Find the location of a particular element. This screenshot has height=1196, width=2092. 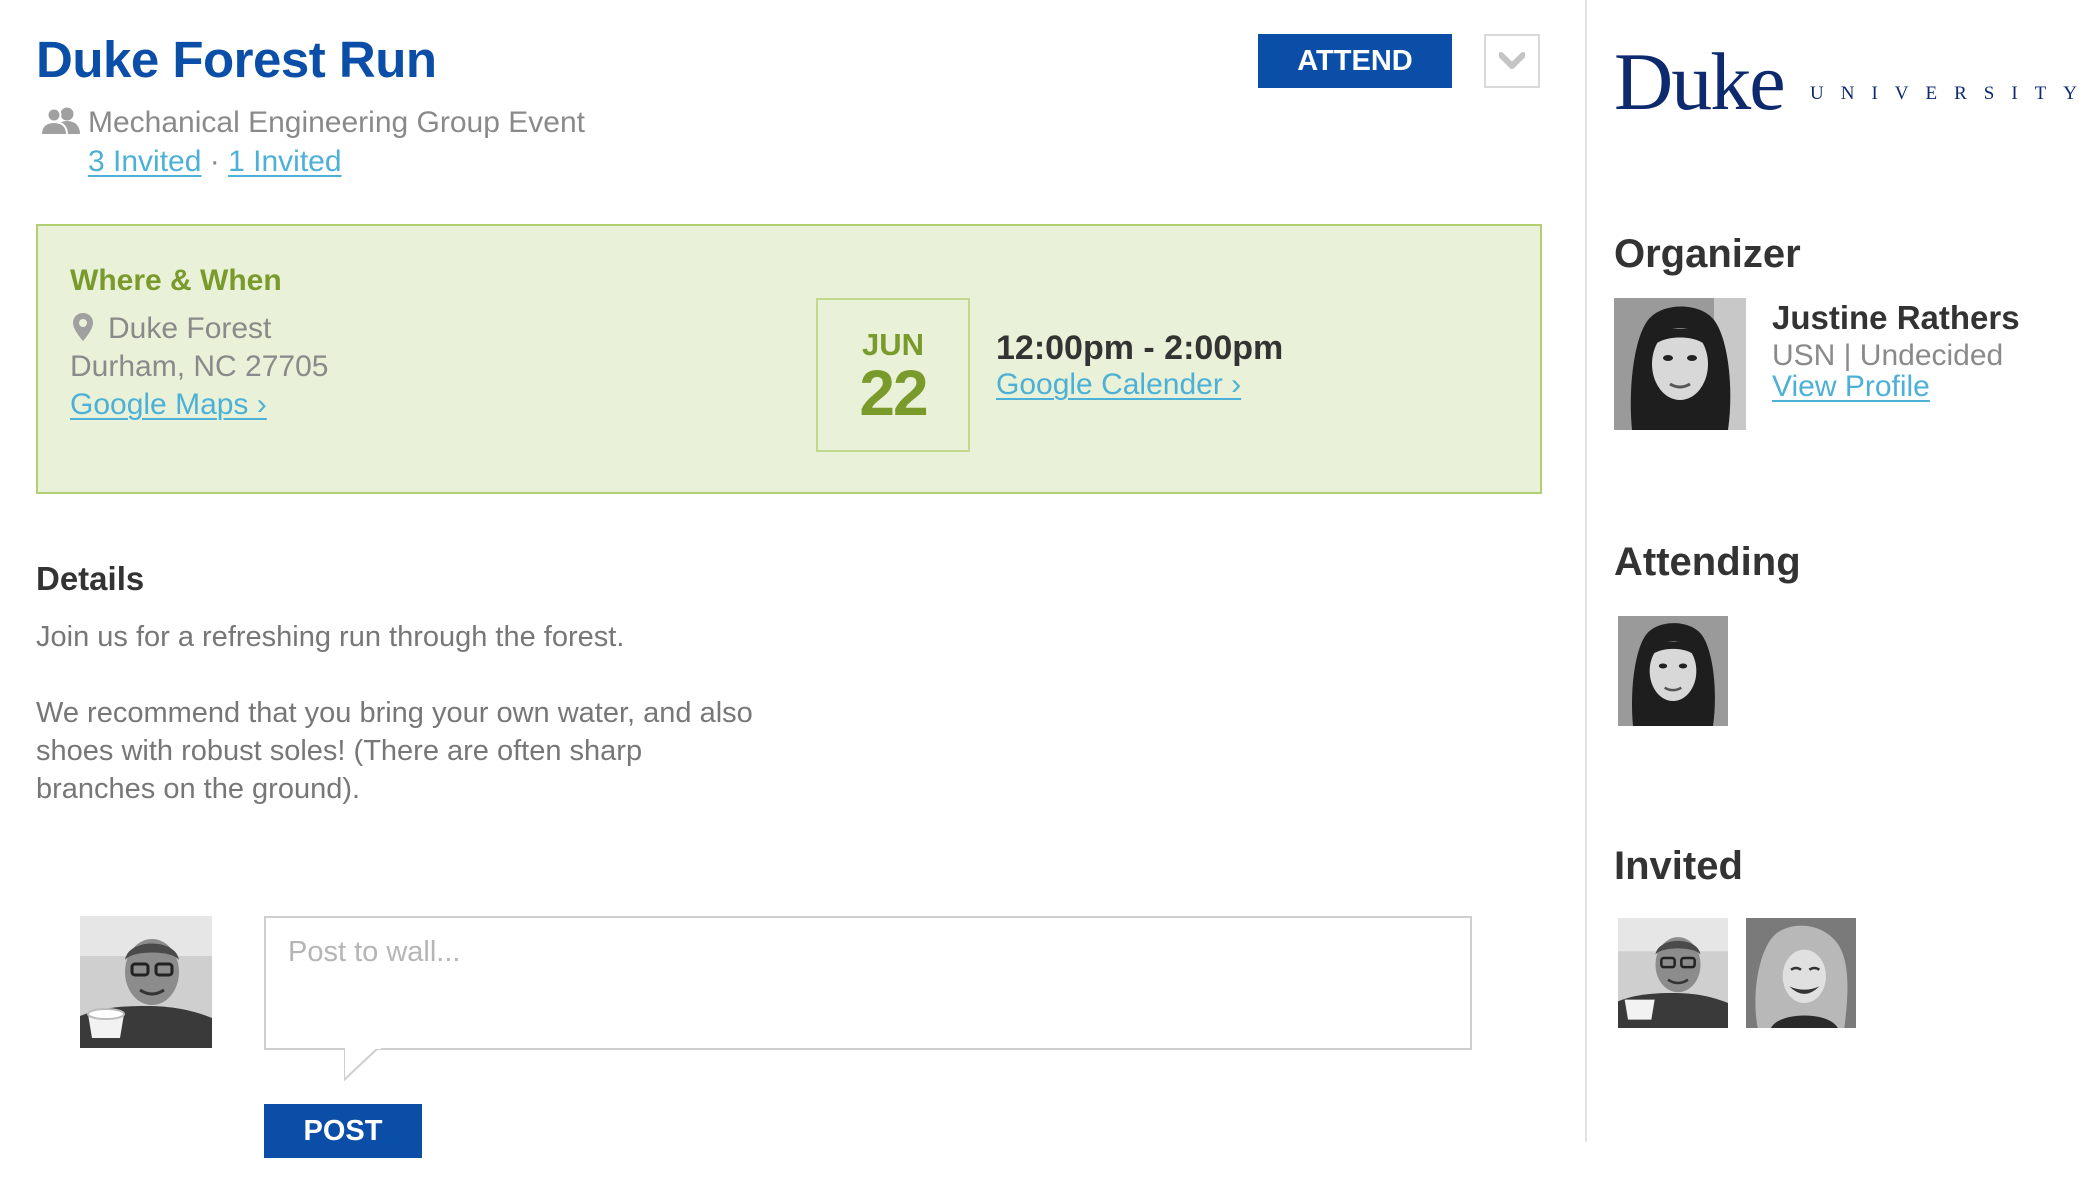

attend-options-button is located at coordinates (1512, 61).